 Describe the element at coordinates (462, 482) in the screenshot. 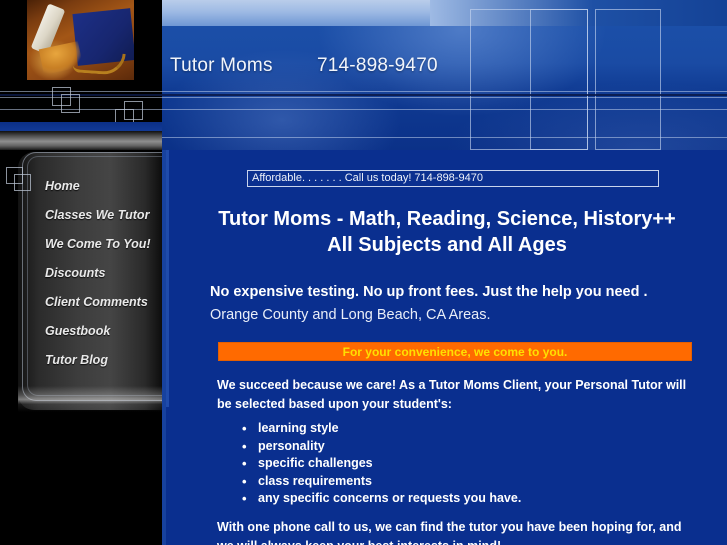

I see `list-item: class requirements` at that location.